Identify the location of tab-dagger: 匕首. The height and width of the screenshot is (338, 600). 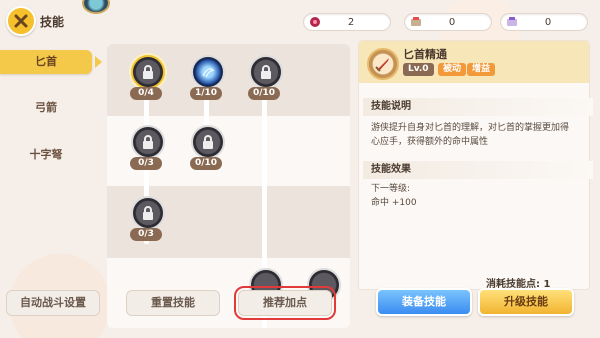
(46, 62).